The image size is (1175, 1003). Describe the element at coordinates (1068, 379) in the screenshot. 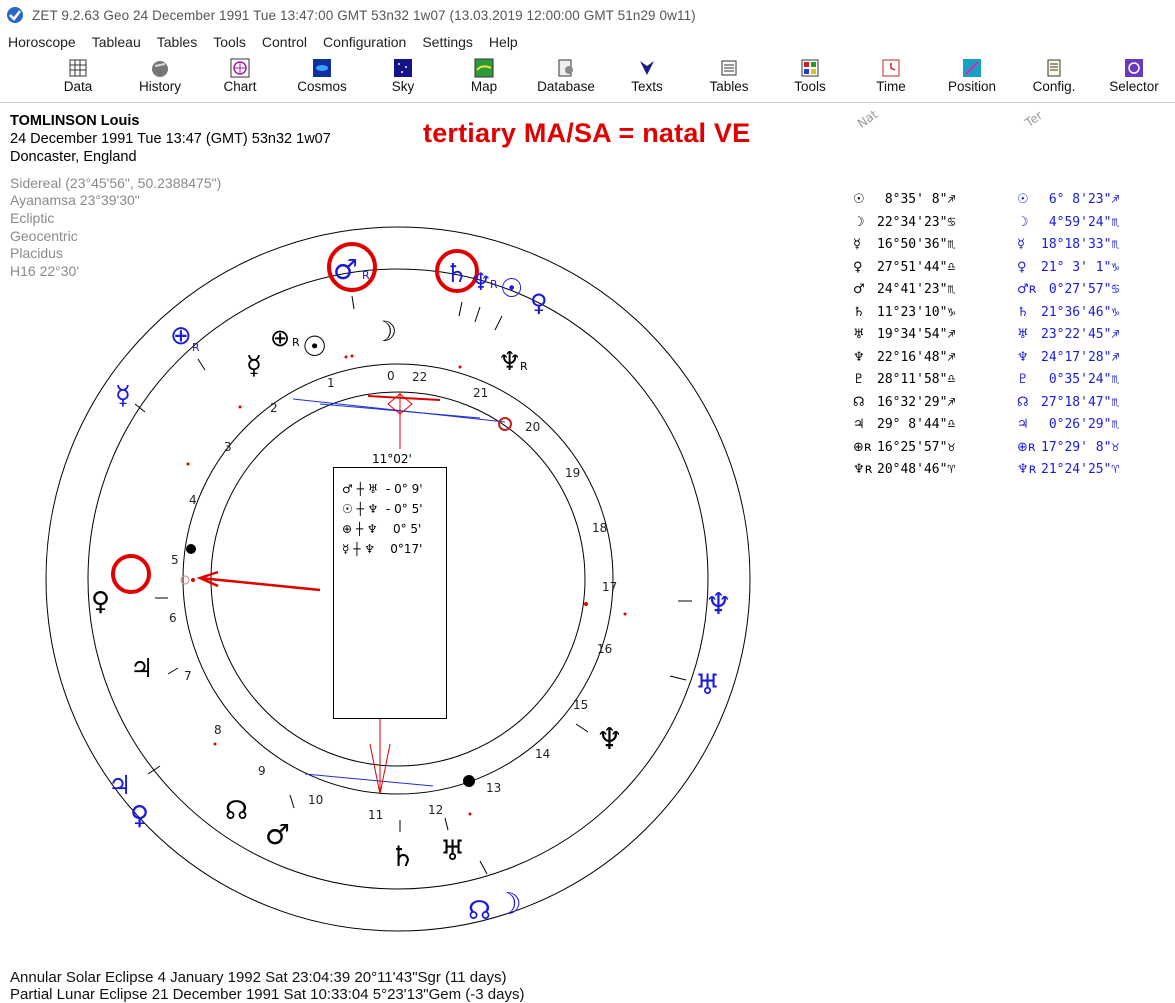

I see `tertiary-position-row: ♇ 0°35'24"♏` at that location.